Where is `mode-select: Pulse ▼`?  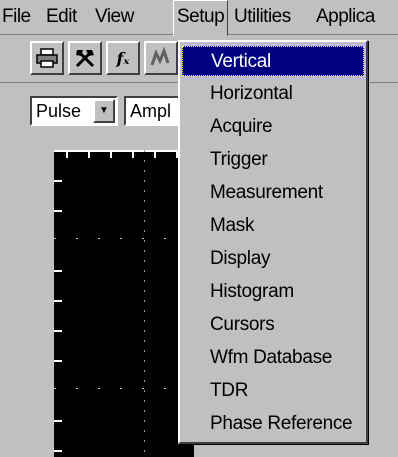 mode-select: Pulse ▼ is located at coordinates (74, 111).